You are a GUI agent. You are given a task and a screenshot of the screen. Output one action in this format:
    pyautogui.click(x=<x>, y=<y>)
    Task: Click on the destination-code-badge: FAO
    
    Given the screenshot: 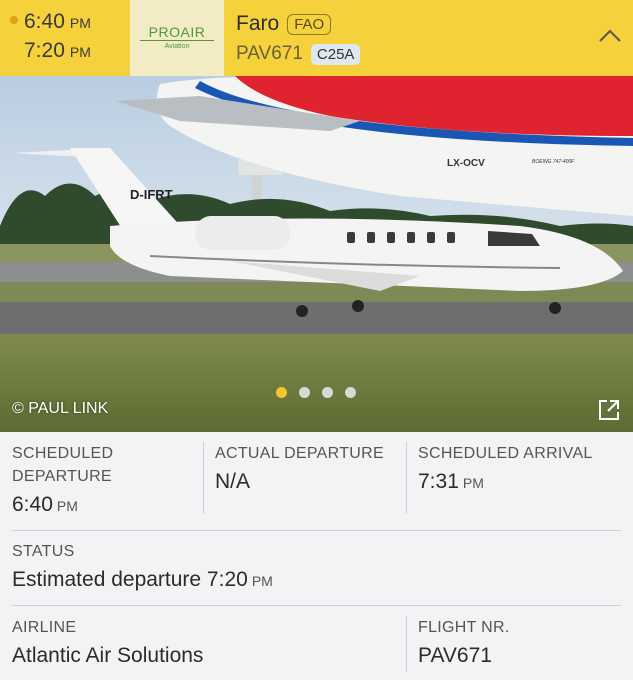 What is the action you would take?
    pyautogui.click(x=309, y=24)
    